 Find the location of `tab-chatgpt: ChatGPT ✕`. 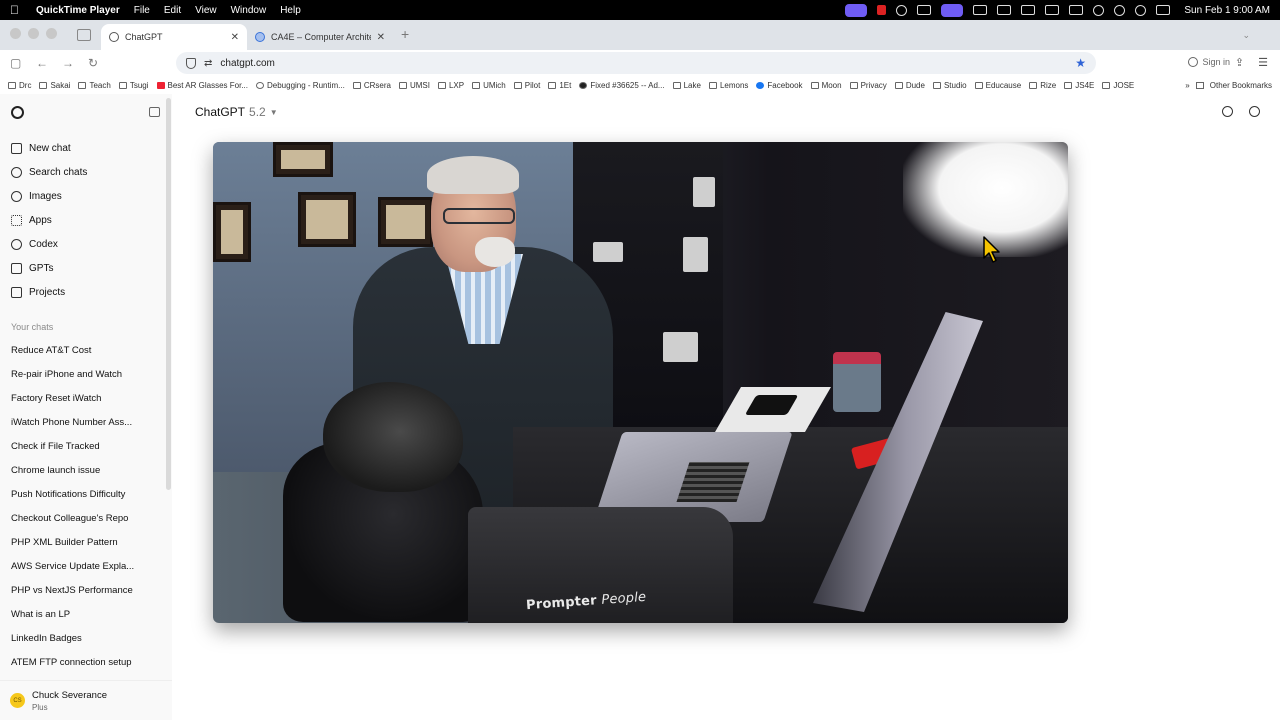

tab-chatgpt: ChatGPT ✕ is located at coordinates (174, 37).